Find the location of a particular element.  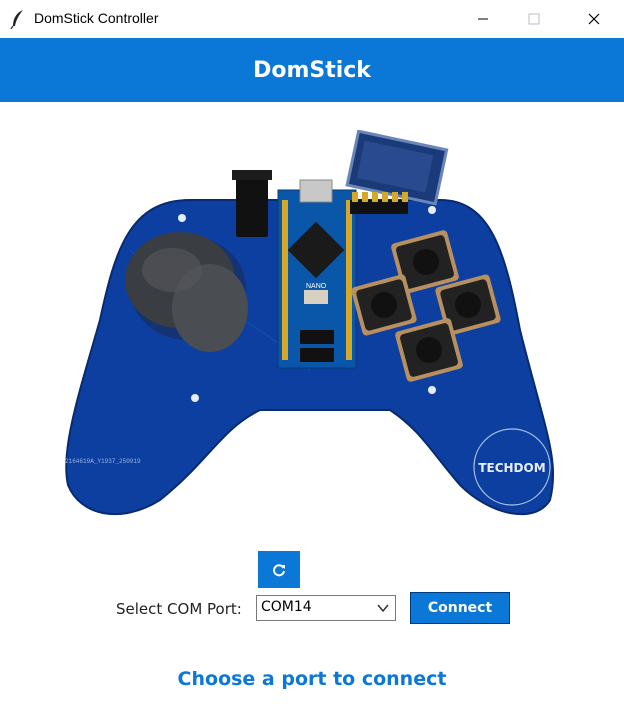

minimize-icon is located at coordinates (483, 19).